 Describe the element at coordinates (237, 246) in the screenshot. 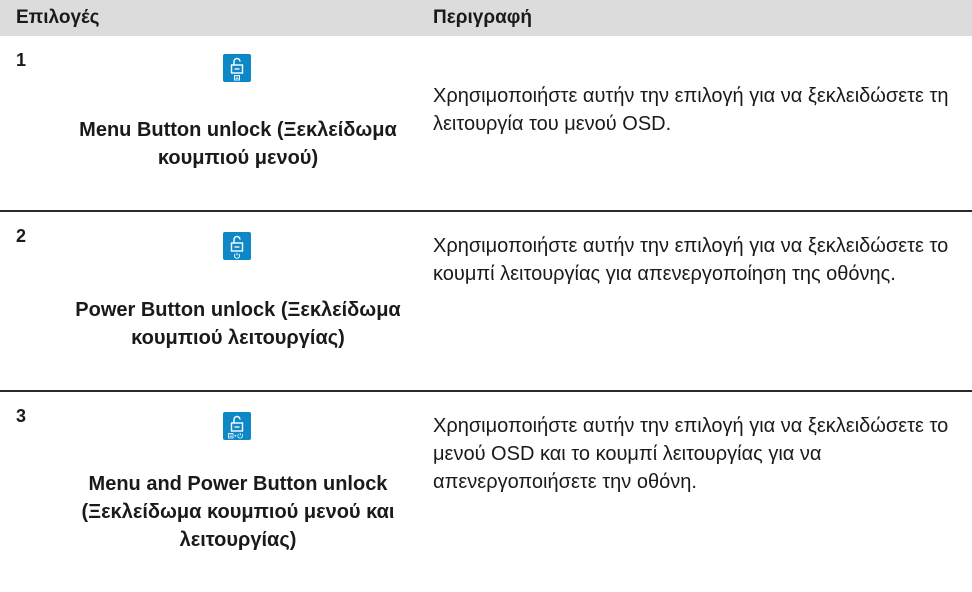

I see `power-unlock-icon` at that location.